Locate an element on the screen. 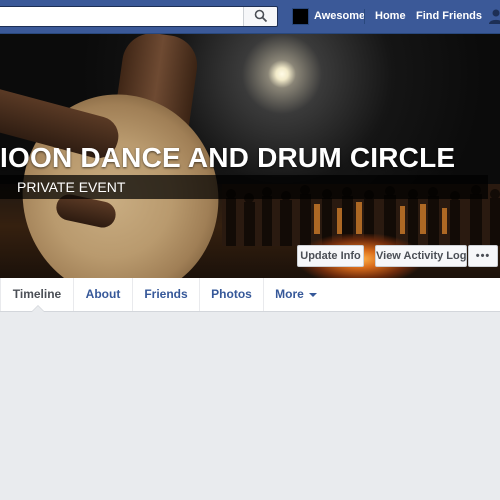  more-options-button: ••• is located at coordinates (483, 256).